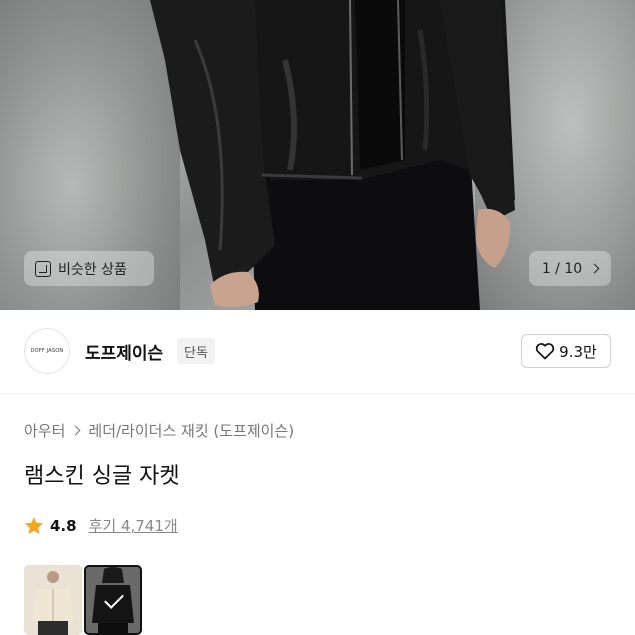 The width and height of the screenshot is (635, 635). Describe the element at coordinates (83, 600) in the screenshot. I see `color-options` at that location.